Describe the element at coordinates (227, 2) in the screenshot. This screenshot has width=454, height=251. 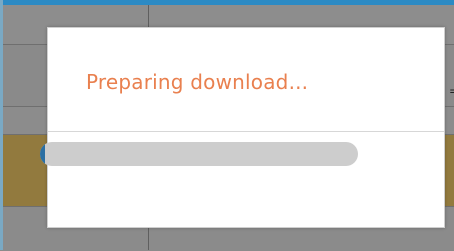
I see `header-accent-bar` at that location.